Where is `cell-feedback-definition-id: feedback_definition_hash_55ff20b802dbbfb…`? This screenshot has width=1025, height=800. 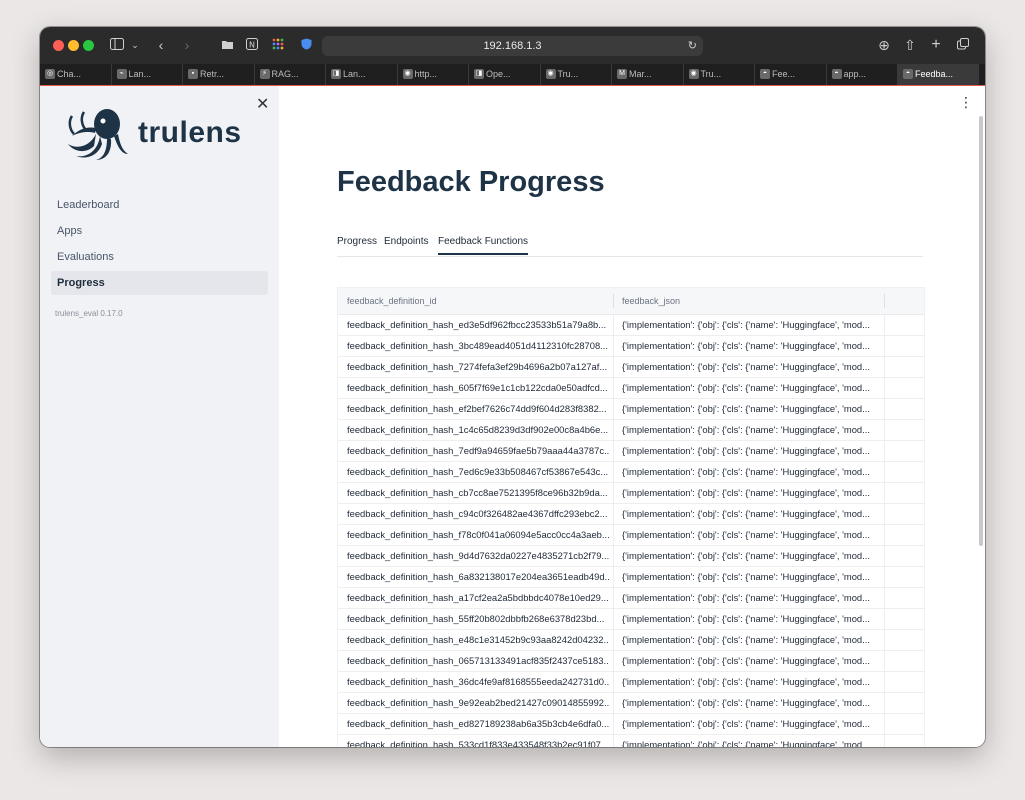
cell-feedback-definition-id: feedback_definition_hash_55ff20b802dbbfb… is located at coordinates (478, 619).